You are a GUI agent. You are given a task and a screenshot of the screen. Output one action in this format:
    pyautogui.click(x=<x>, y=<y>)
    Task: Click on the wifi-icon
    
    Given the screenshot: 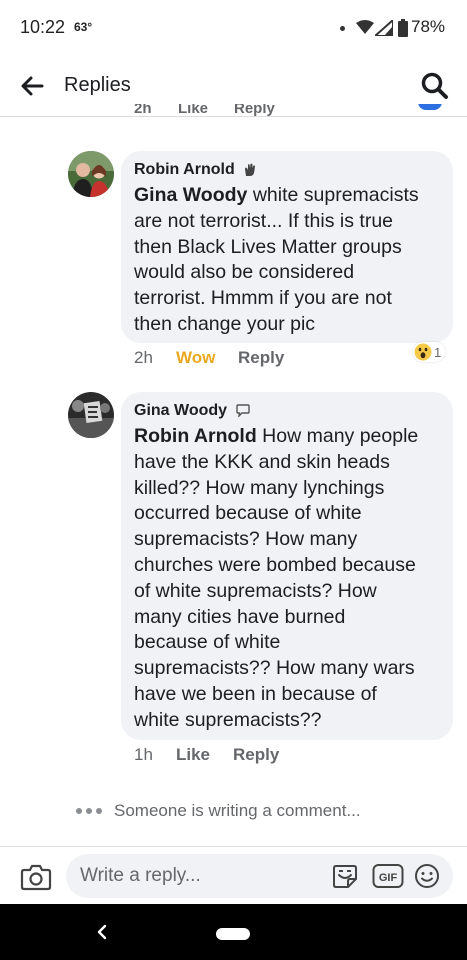 What is the action you would take?
    pyautogui.click(x=365, y=27)
    